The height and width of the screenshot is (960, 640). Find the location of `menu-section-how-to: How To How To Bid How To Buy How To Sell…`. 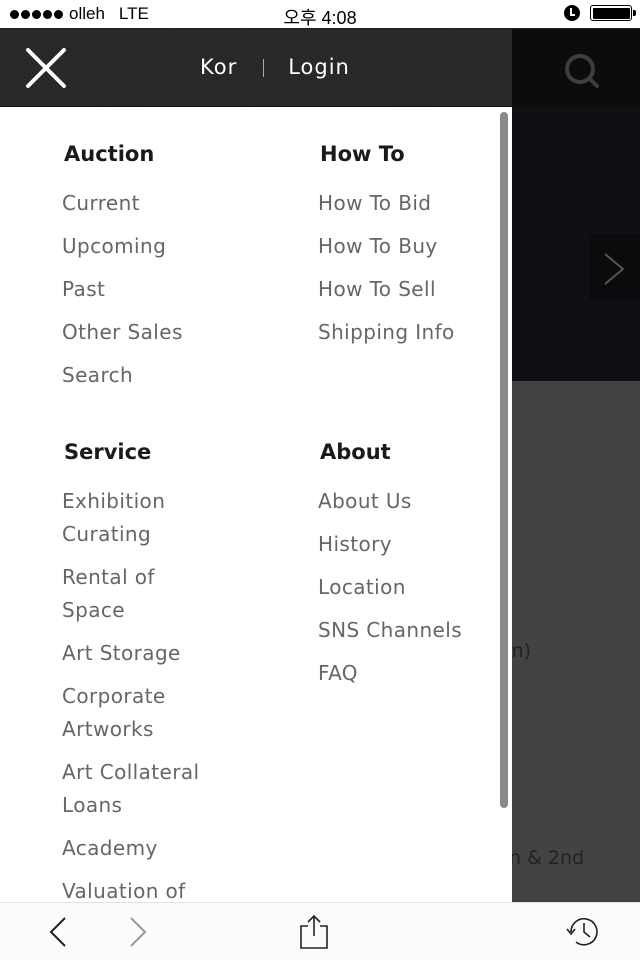

menu-section-how-to: How To How To Bid How To Buy How To Sell… is located at coordinates (408, 249).